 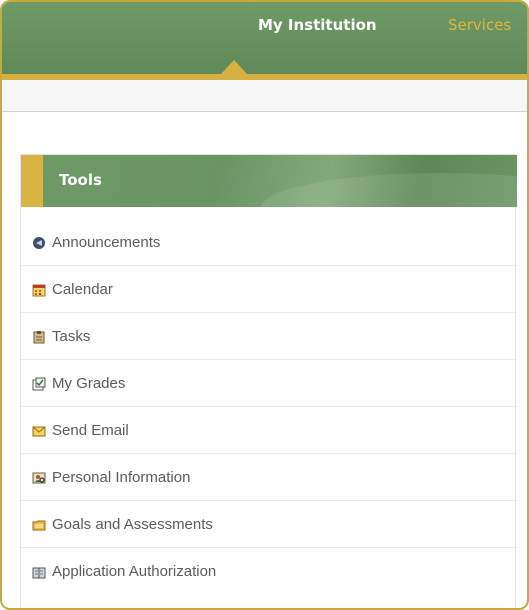 I want to click on tool-calendar: Calendar, so click(x=269, y=289).